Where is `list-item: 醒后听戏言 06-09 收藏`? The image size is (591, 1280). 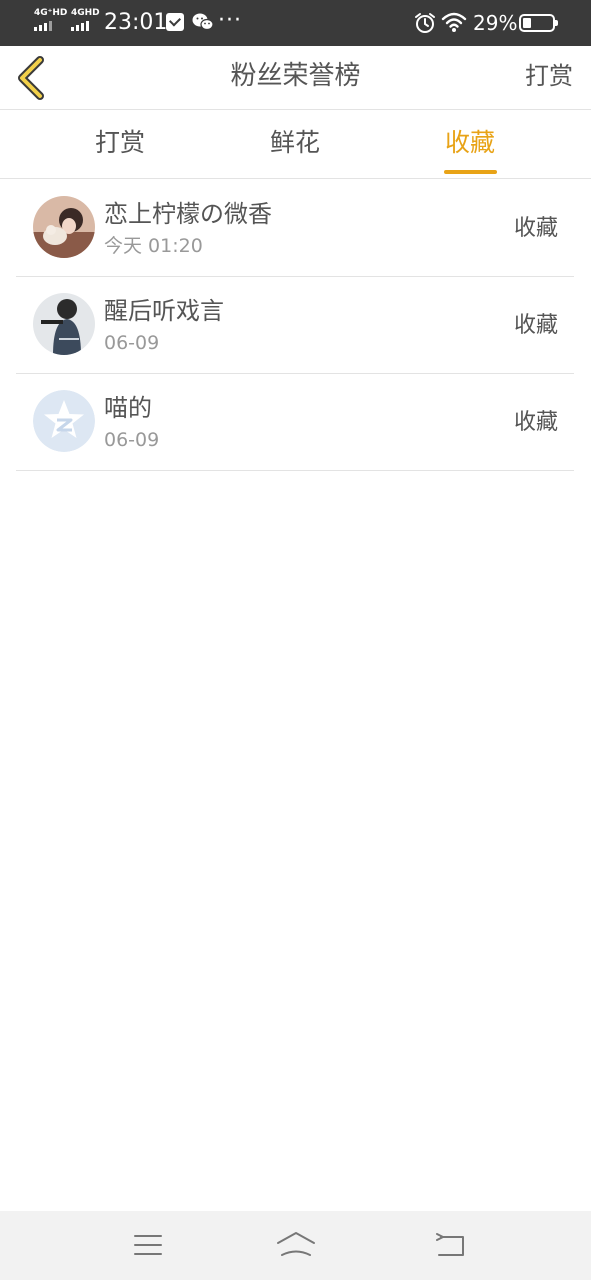 list-item: 醒后听戏言 06-09 收藏 is located at coordinates (295, 325).